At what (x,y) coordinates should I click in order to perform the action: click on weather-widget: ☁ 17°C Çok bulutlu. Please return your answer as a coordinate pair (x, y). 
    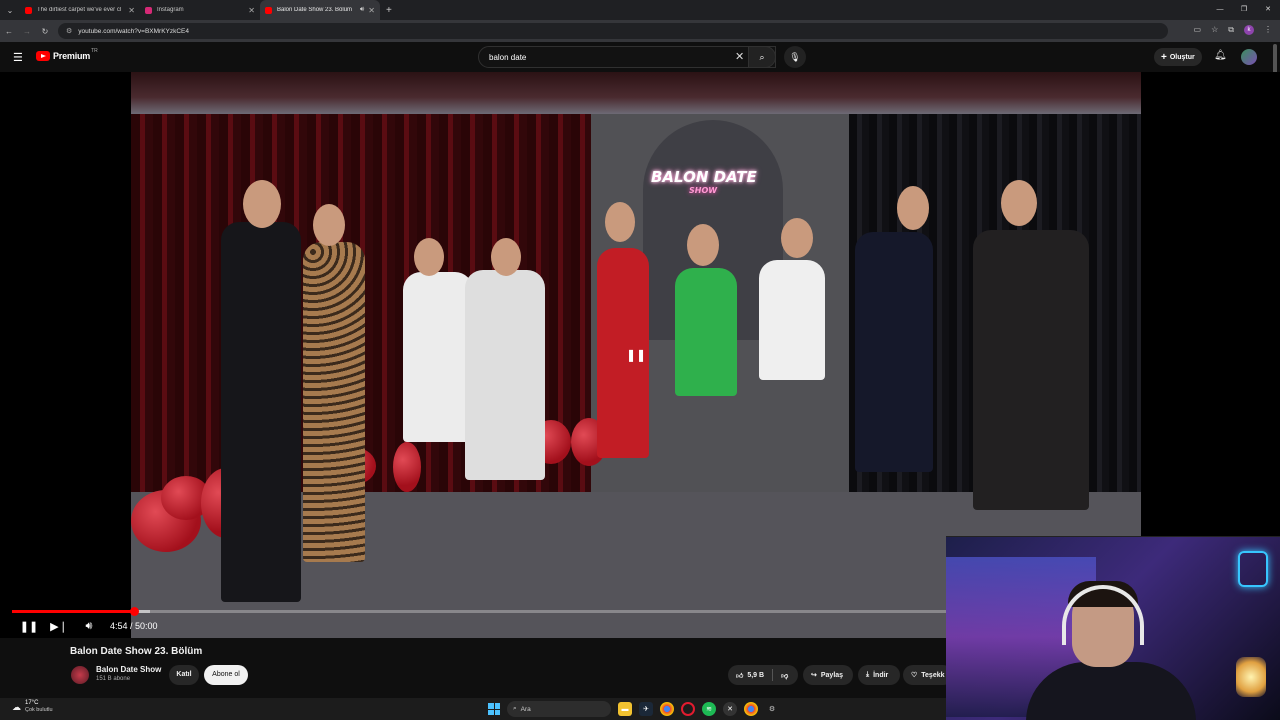
    Looking at the image, I should click on (32, 707).